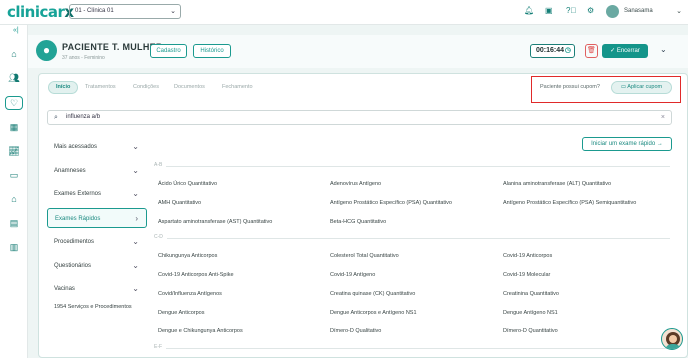 The image size is (688, 358). What do you see at coordinates (612, 11) in the screenshot?
I see `avatar` at bounding box center [612, 11].